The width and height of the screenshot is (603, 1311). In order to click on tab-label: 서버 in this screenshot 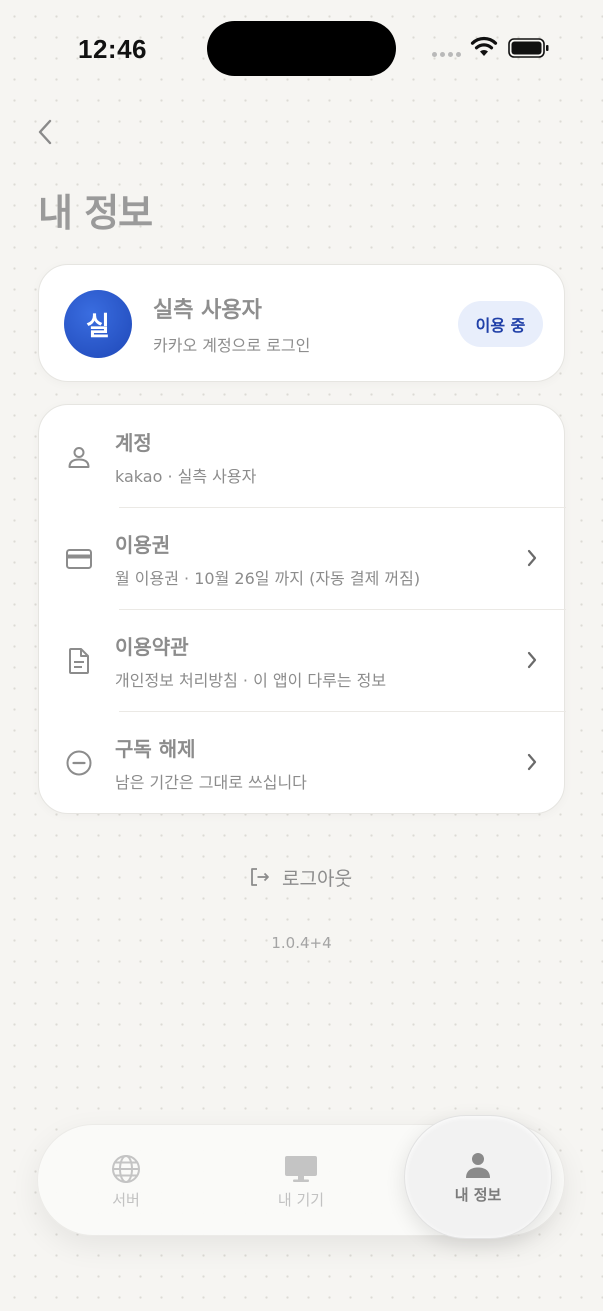, I will do `click(126, 1199)`.